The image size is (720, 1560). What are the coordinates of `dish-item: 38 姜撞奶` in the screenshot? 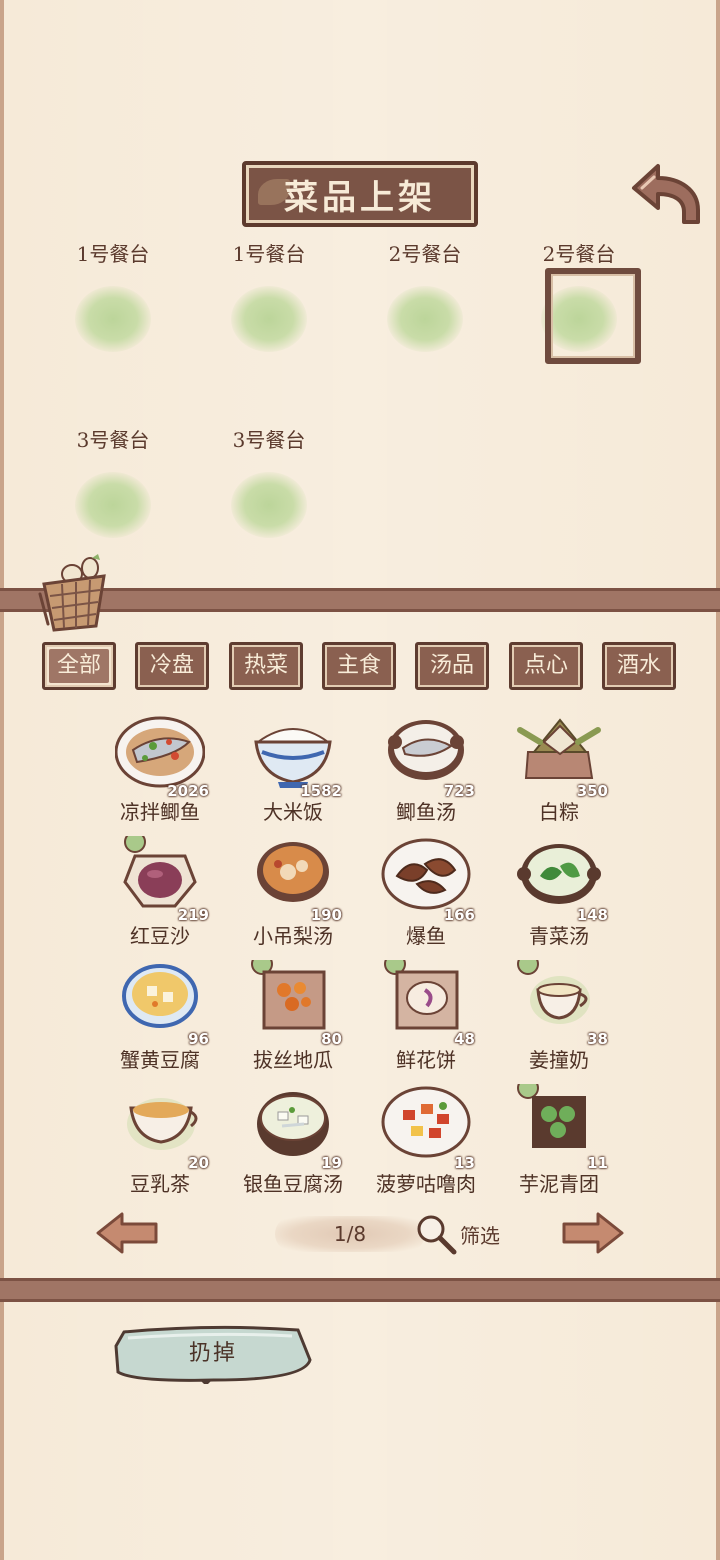 It's located at (559, 1020).